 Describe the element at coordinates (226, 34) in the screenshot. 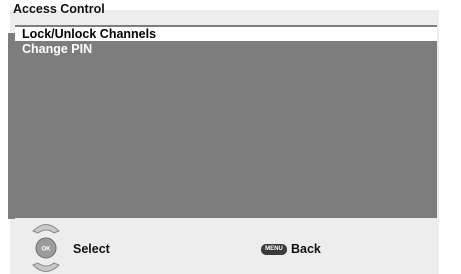

I see `menu-item-lock-unlock-channels: Lock/Unlock Channels` at that location.